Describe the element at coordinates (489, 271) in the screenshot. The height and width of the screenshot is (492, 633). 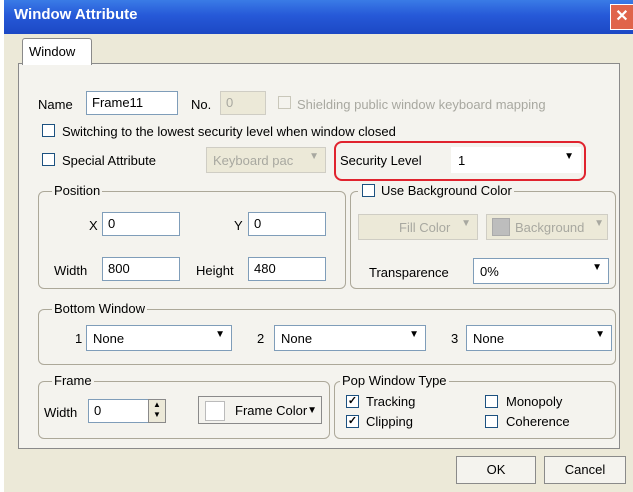
I see `transparence-value: 0%` at that location.